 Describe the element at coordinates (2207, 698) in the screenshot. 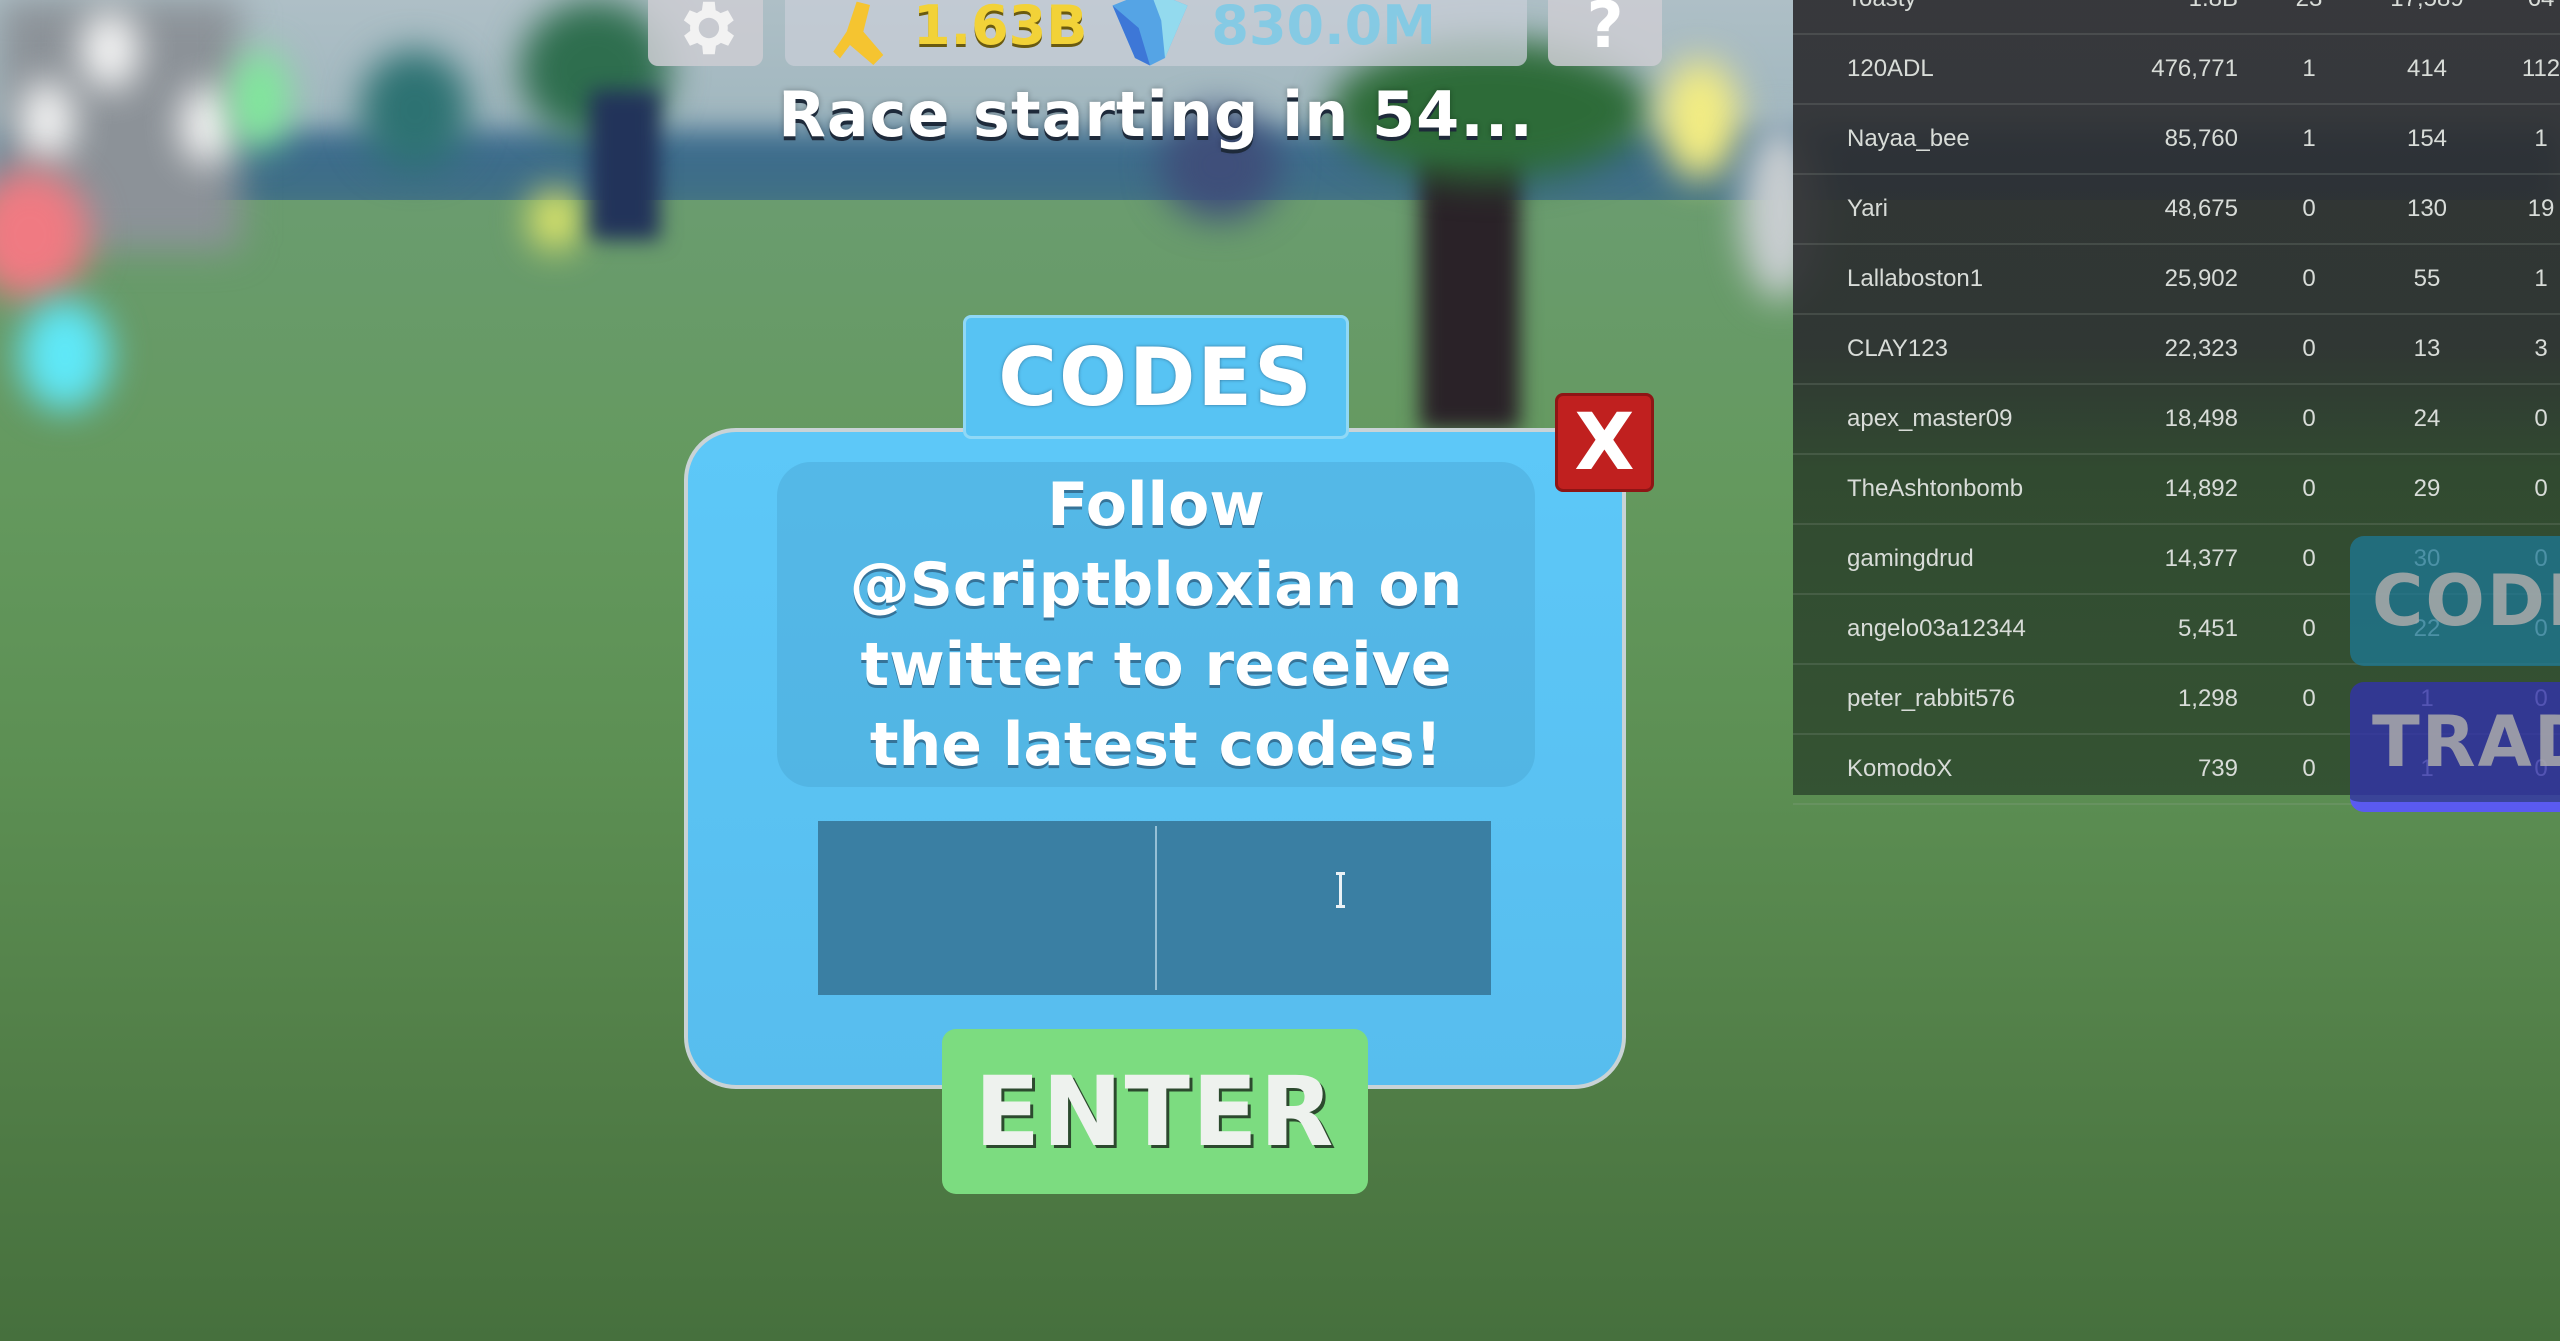

I see `player-stat-1: 1,298` at that location.